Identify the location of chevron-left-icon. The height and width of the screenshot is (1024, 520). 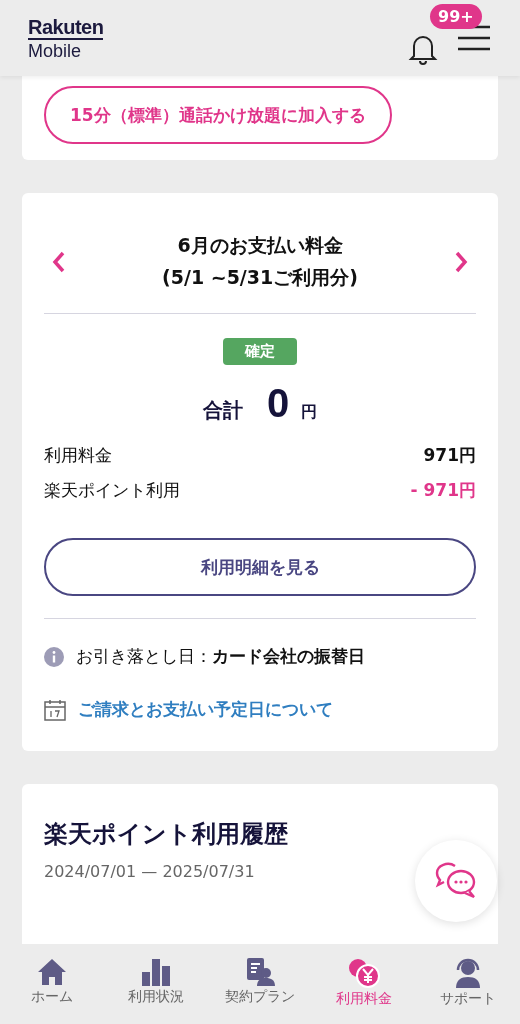
(59, 262).